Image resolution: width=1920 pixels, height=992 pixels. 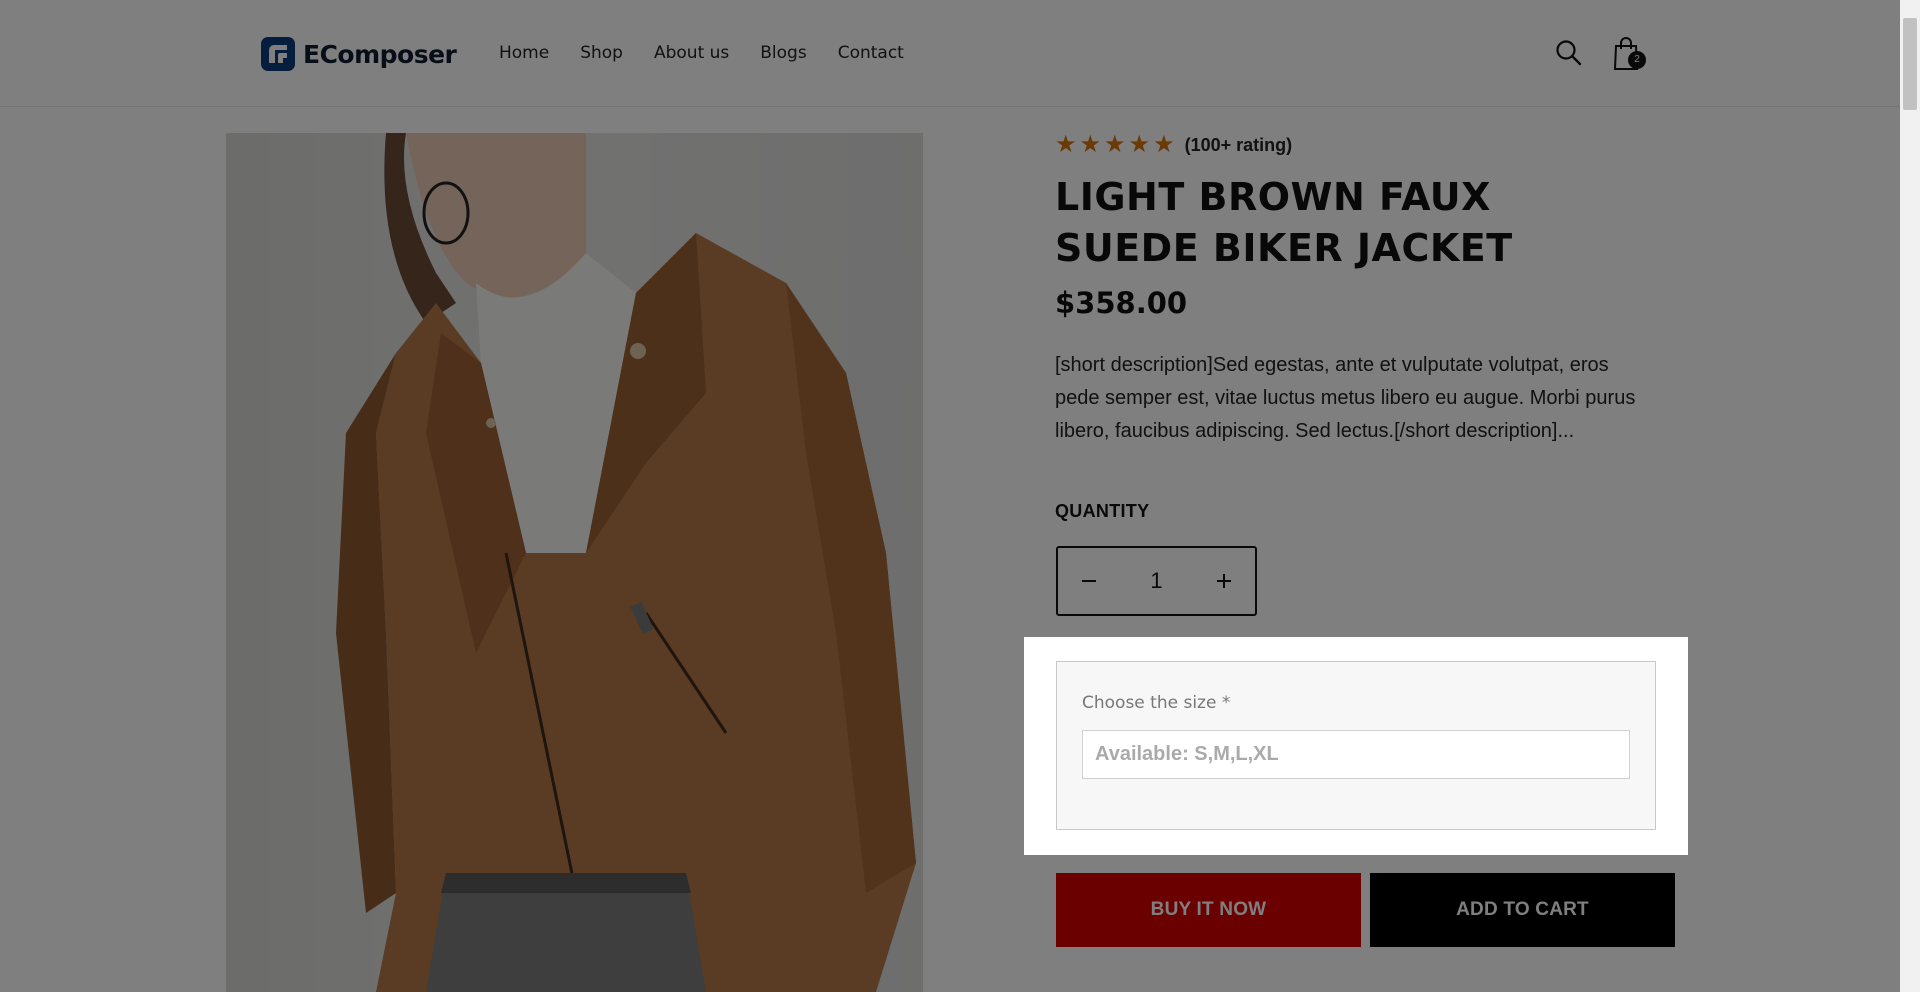 I want to click on size-form: Choose the size *, so click(x=1356, y=745).